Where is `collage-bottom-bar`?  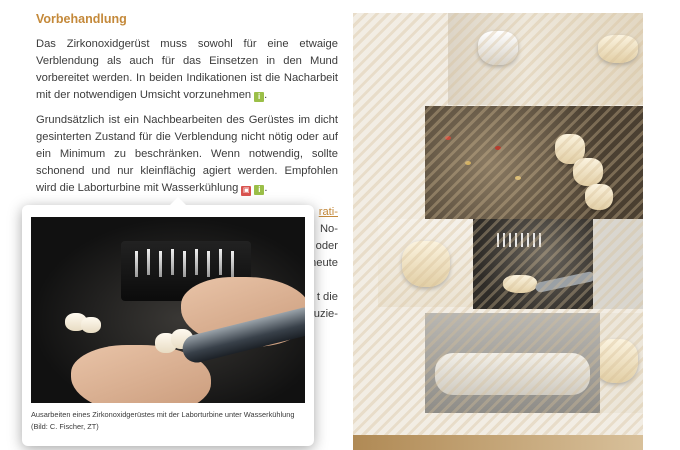 collage-bottom-bar is located at coordinates (498, 442).